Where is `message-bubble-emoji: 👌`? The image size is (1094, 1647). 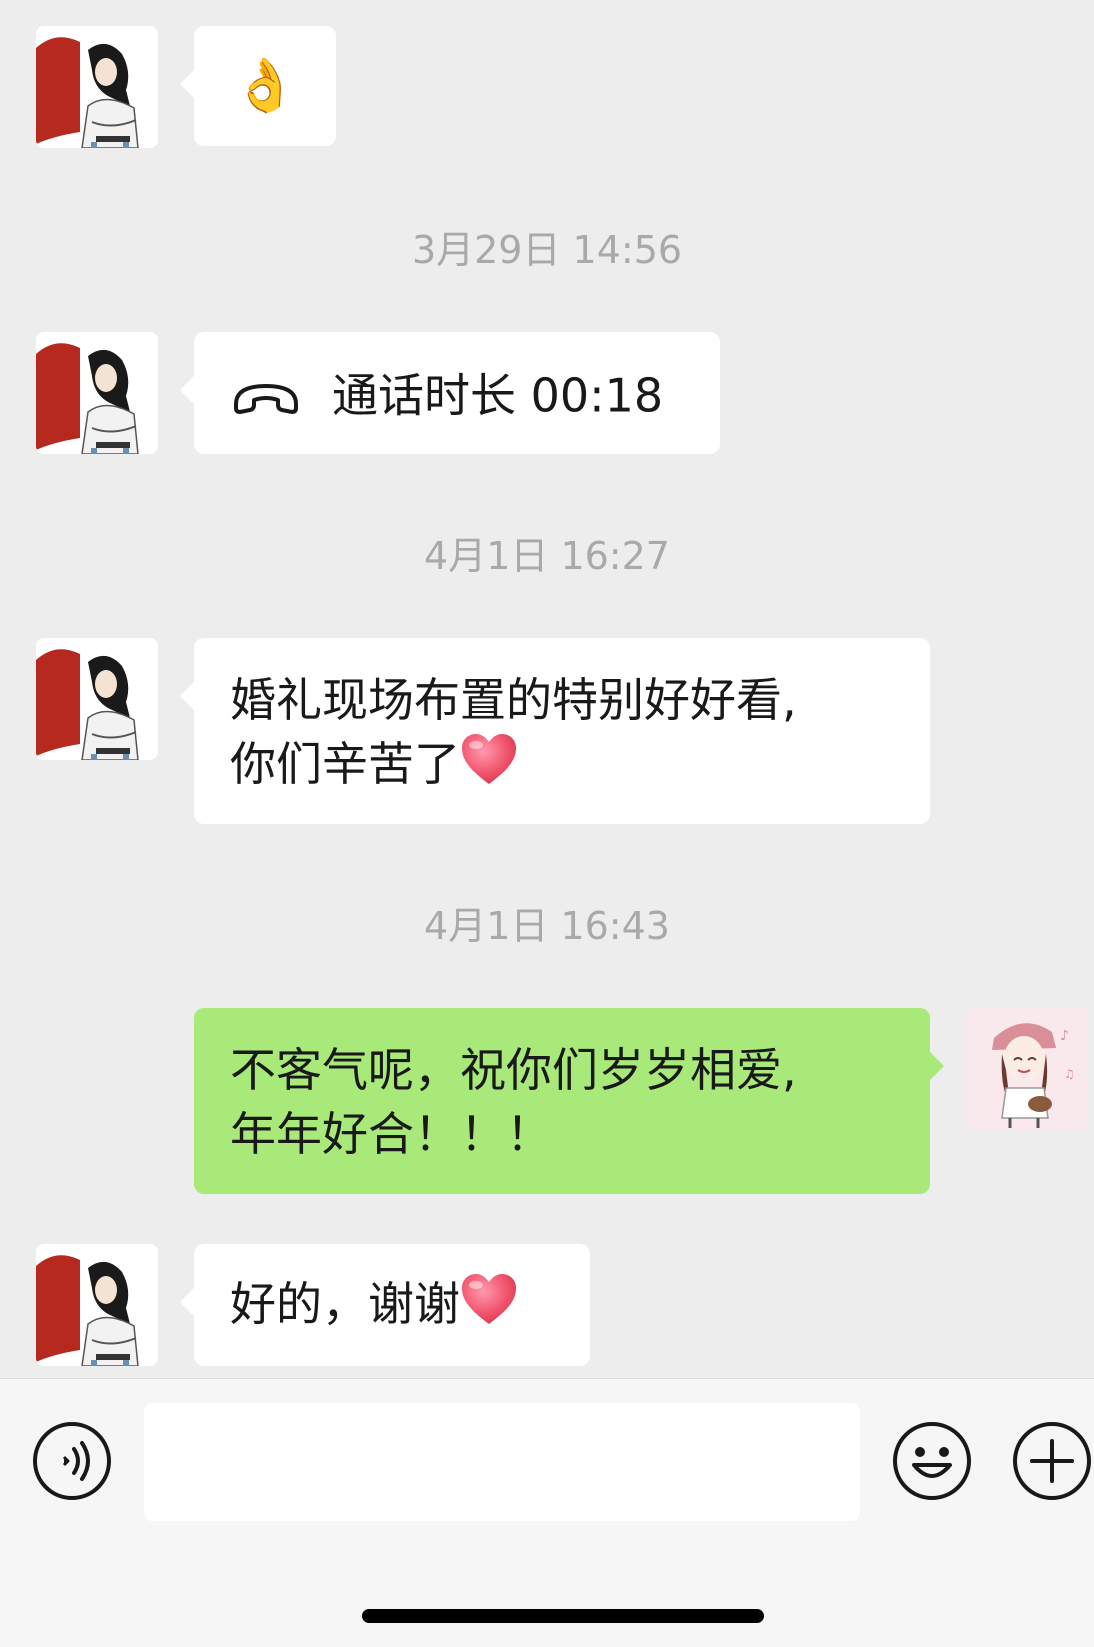 message-bubble-emoji: 👌 is located at coordinates (258, 86).